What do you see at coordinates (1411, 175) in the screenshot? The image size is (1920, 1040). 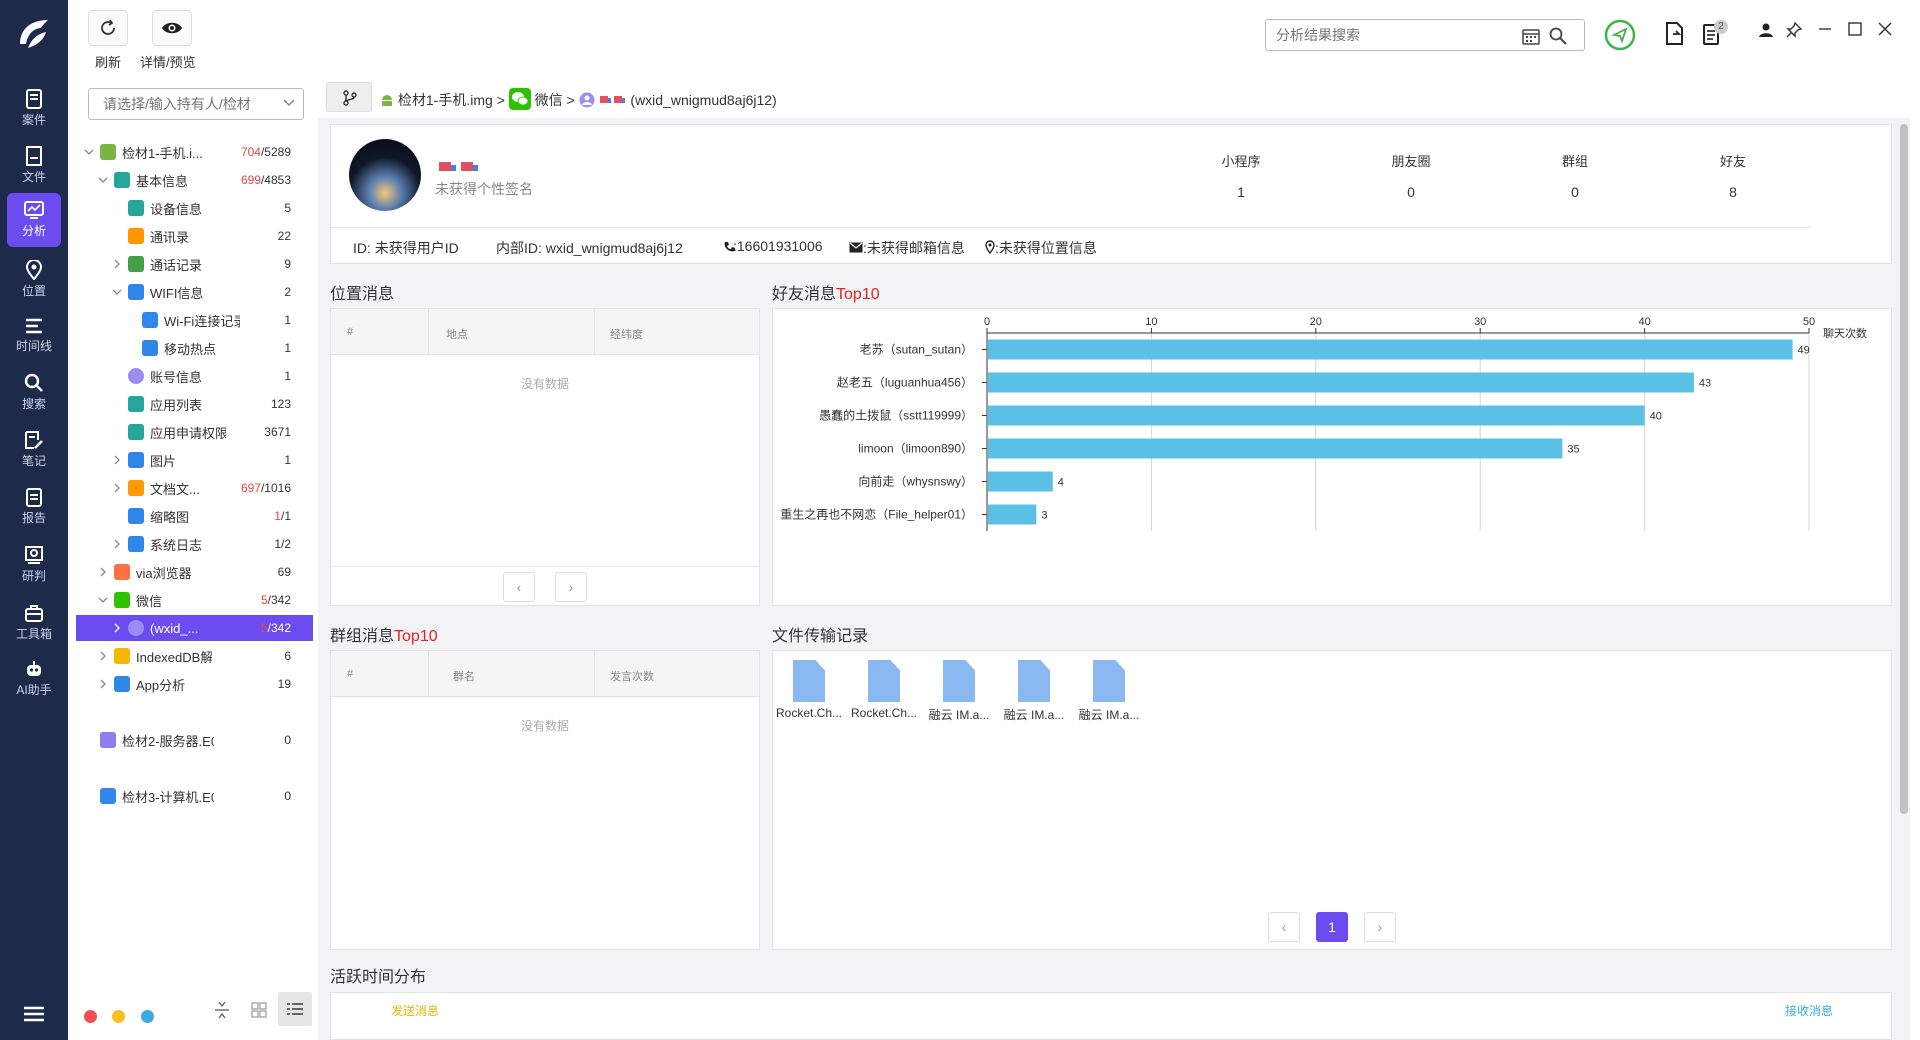 I see `stat-moments: 朋友圈 0` at bounding box center [1411, 175].